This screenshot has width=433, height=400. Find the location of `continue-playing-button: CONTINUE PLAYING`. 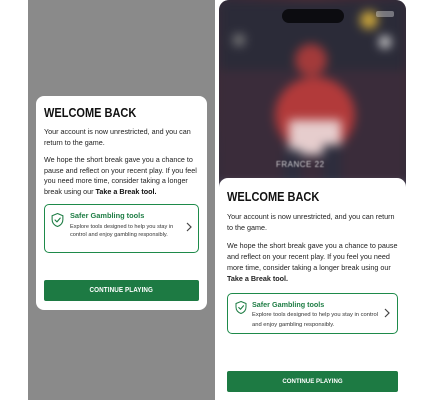

continue-playing-button: CONTINUE PLAYING is located at coordinates (121, 290).